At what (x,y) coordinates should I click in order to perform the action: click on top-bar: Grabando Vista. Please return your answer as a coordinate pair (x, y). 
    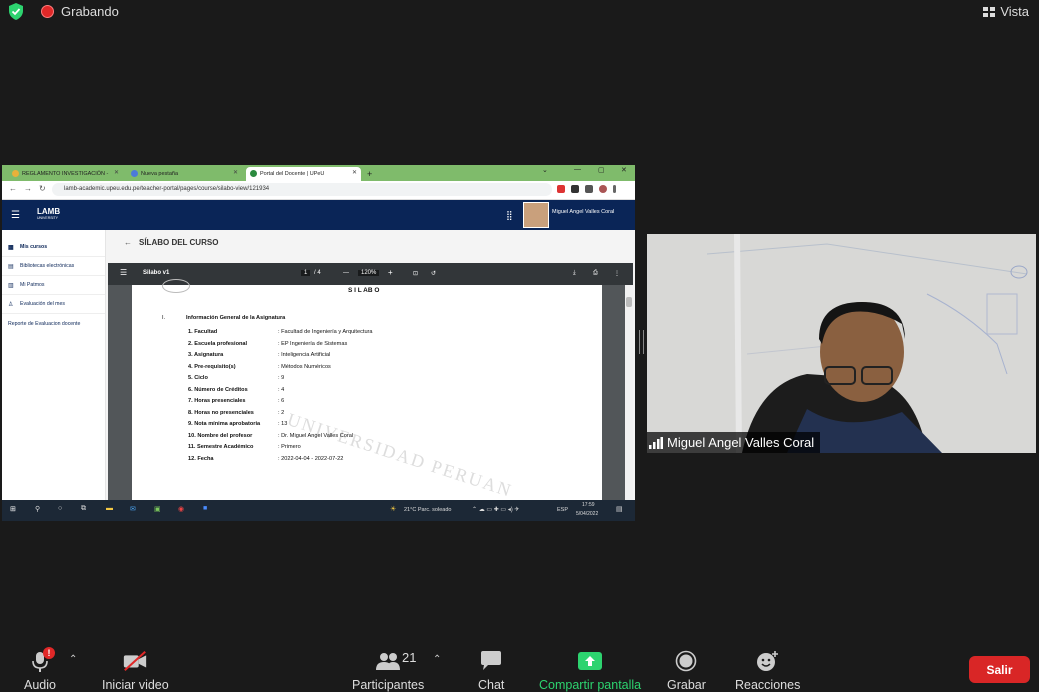
    Looking at the image, I should click on (519, 12).